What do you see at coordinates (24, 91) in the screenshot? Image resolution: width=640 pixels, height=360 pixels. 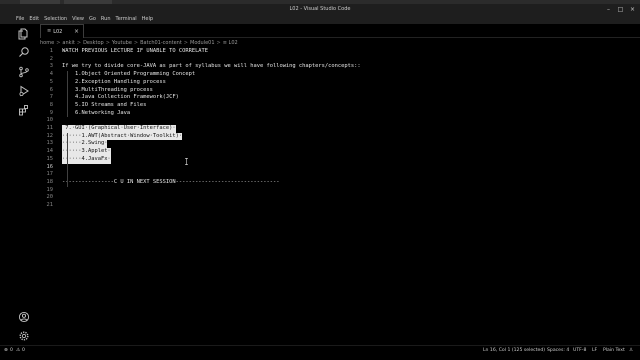 I see `run-debug-icon` at bounding box center [24, 91].